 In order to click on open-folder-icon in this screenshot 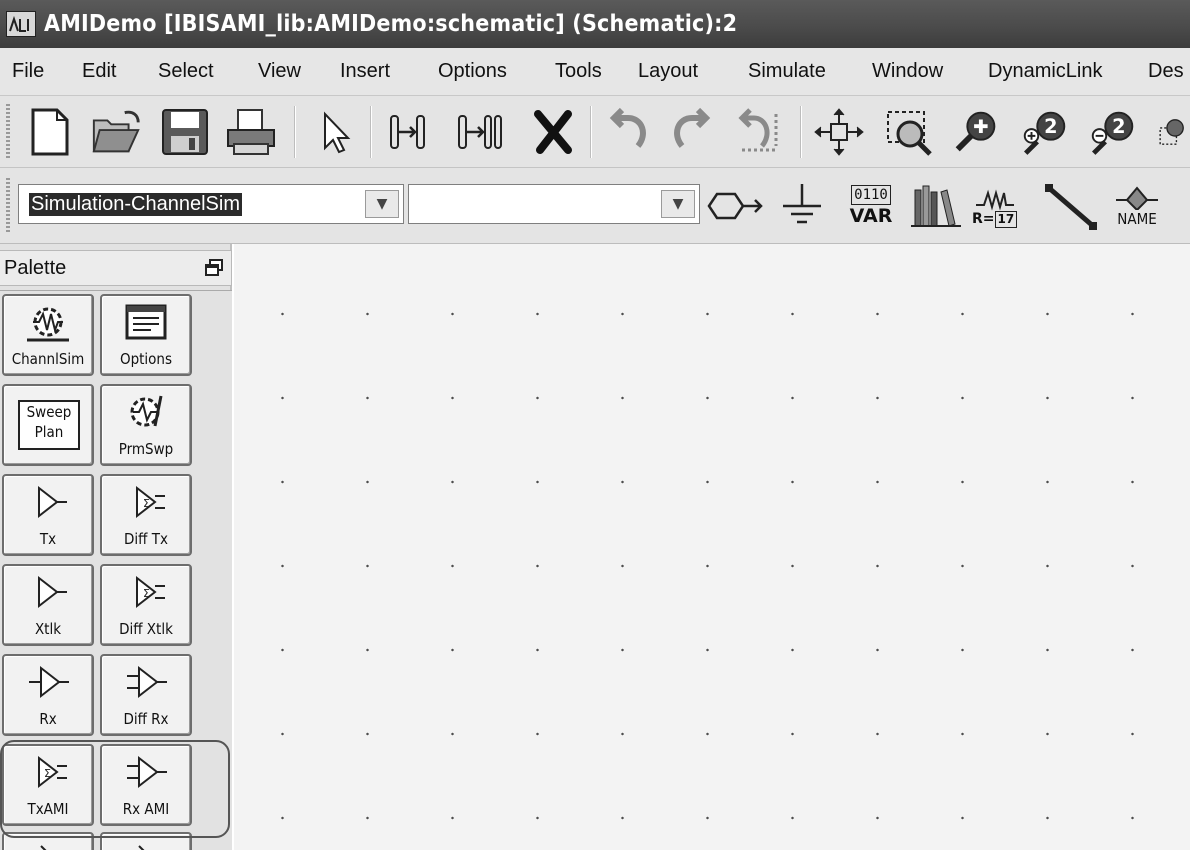, I will do `click(117, 132)`.